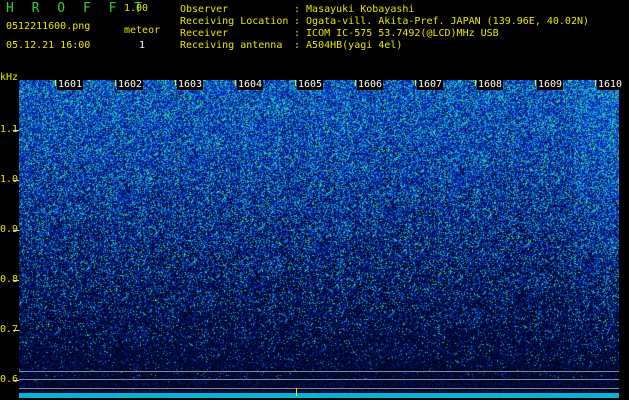  What do you see at coordinates (319, 395) in the screenshot?
I see `signal-level-band` at bounding box center [319, 395].